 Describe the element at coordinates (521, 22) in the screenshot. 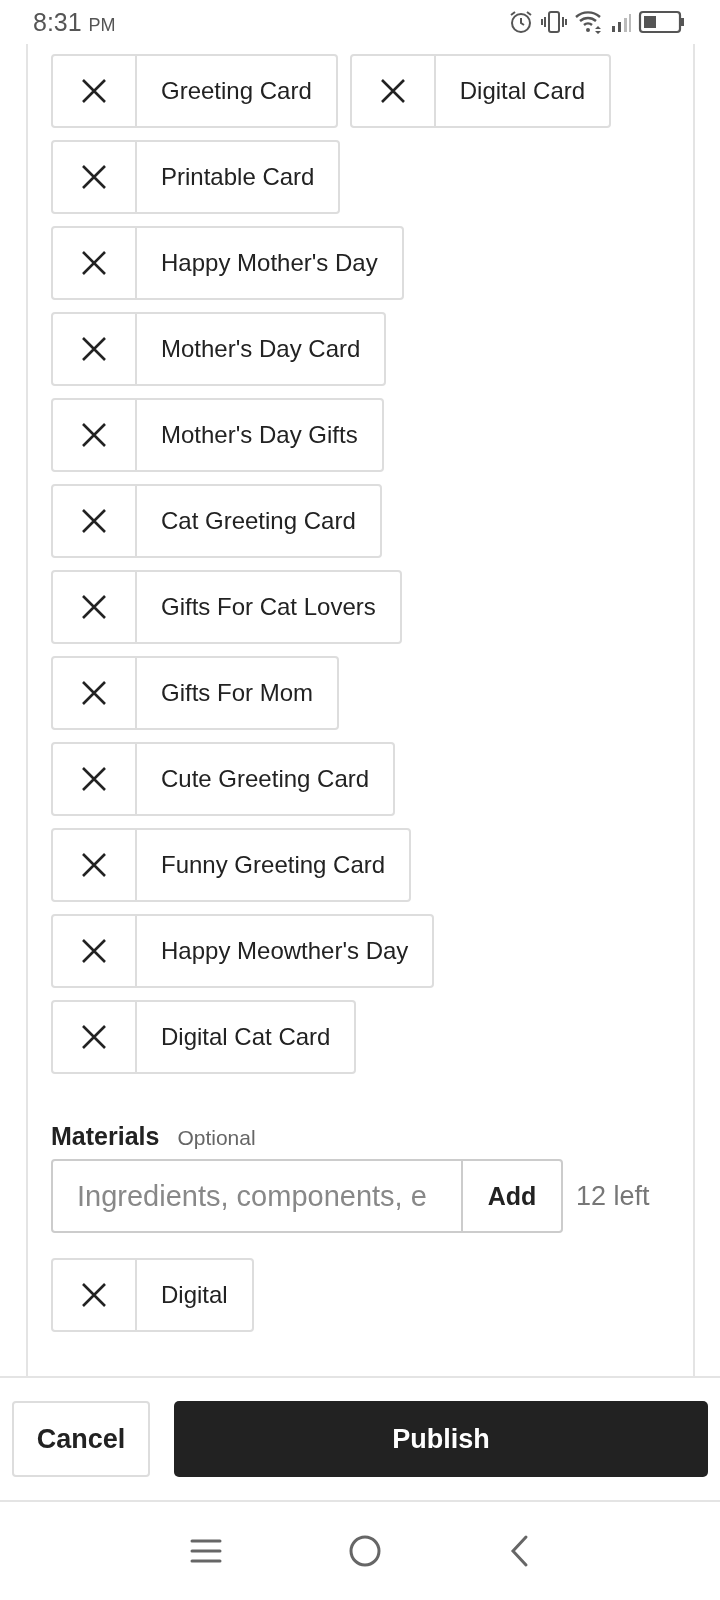

I see `alarm-icon` at that location.